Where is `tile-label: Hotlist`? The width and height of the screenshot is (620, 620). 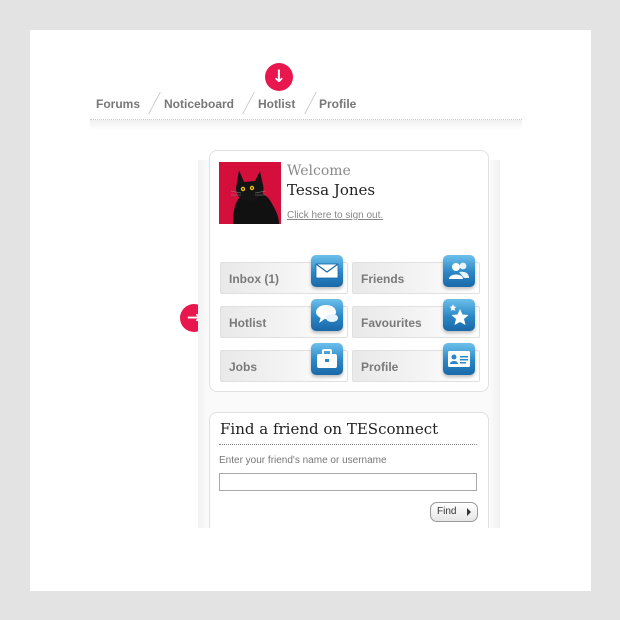
tile-label: Hotlist is located at coordinates (248, 323).